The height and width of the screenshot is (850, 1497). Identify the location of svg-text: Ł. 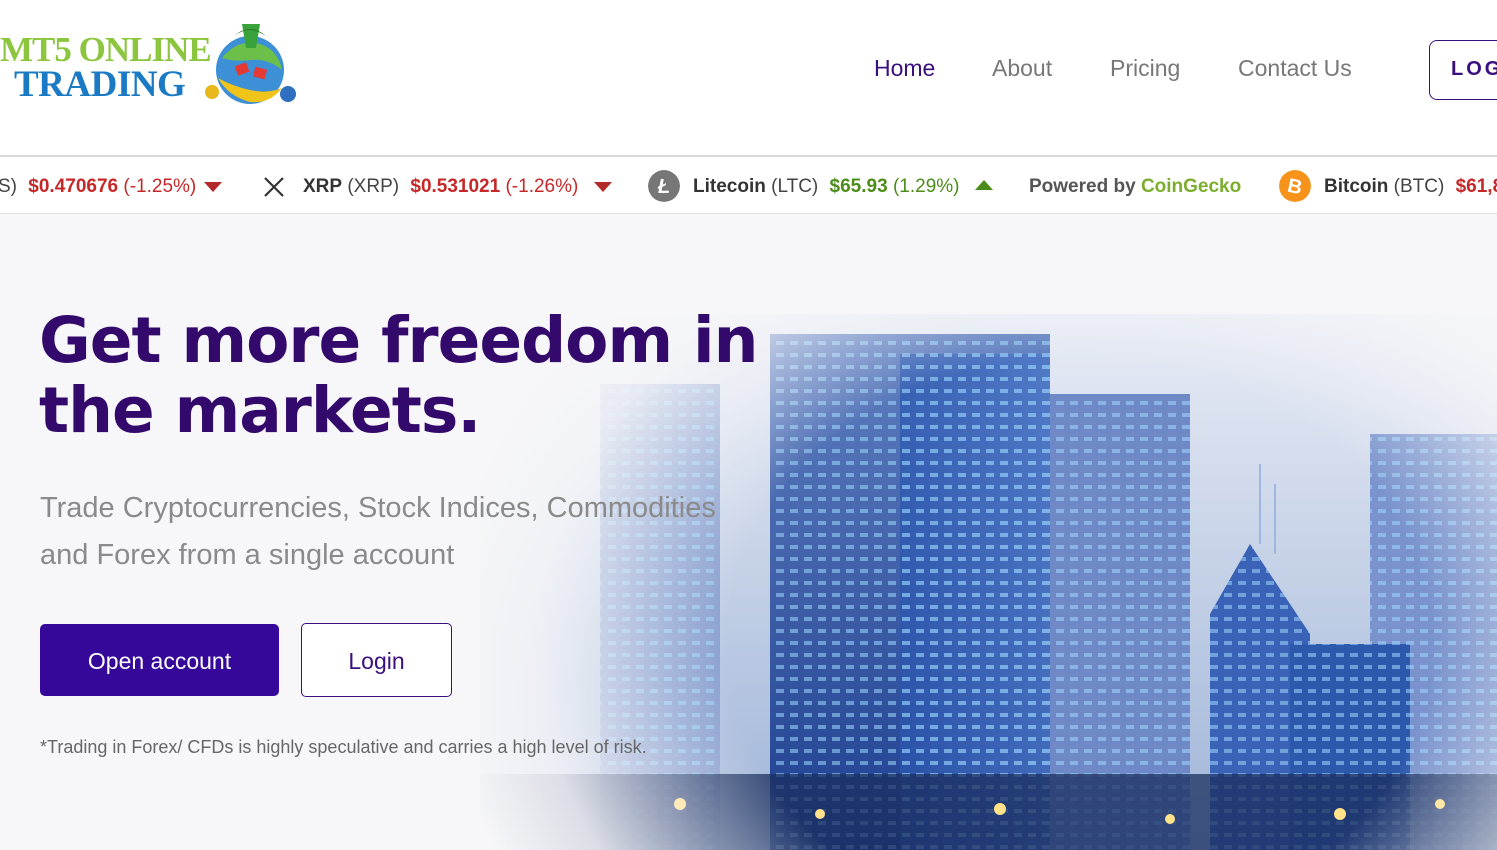
(663, 187).